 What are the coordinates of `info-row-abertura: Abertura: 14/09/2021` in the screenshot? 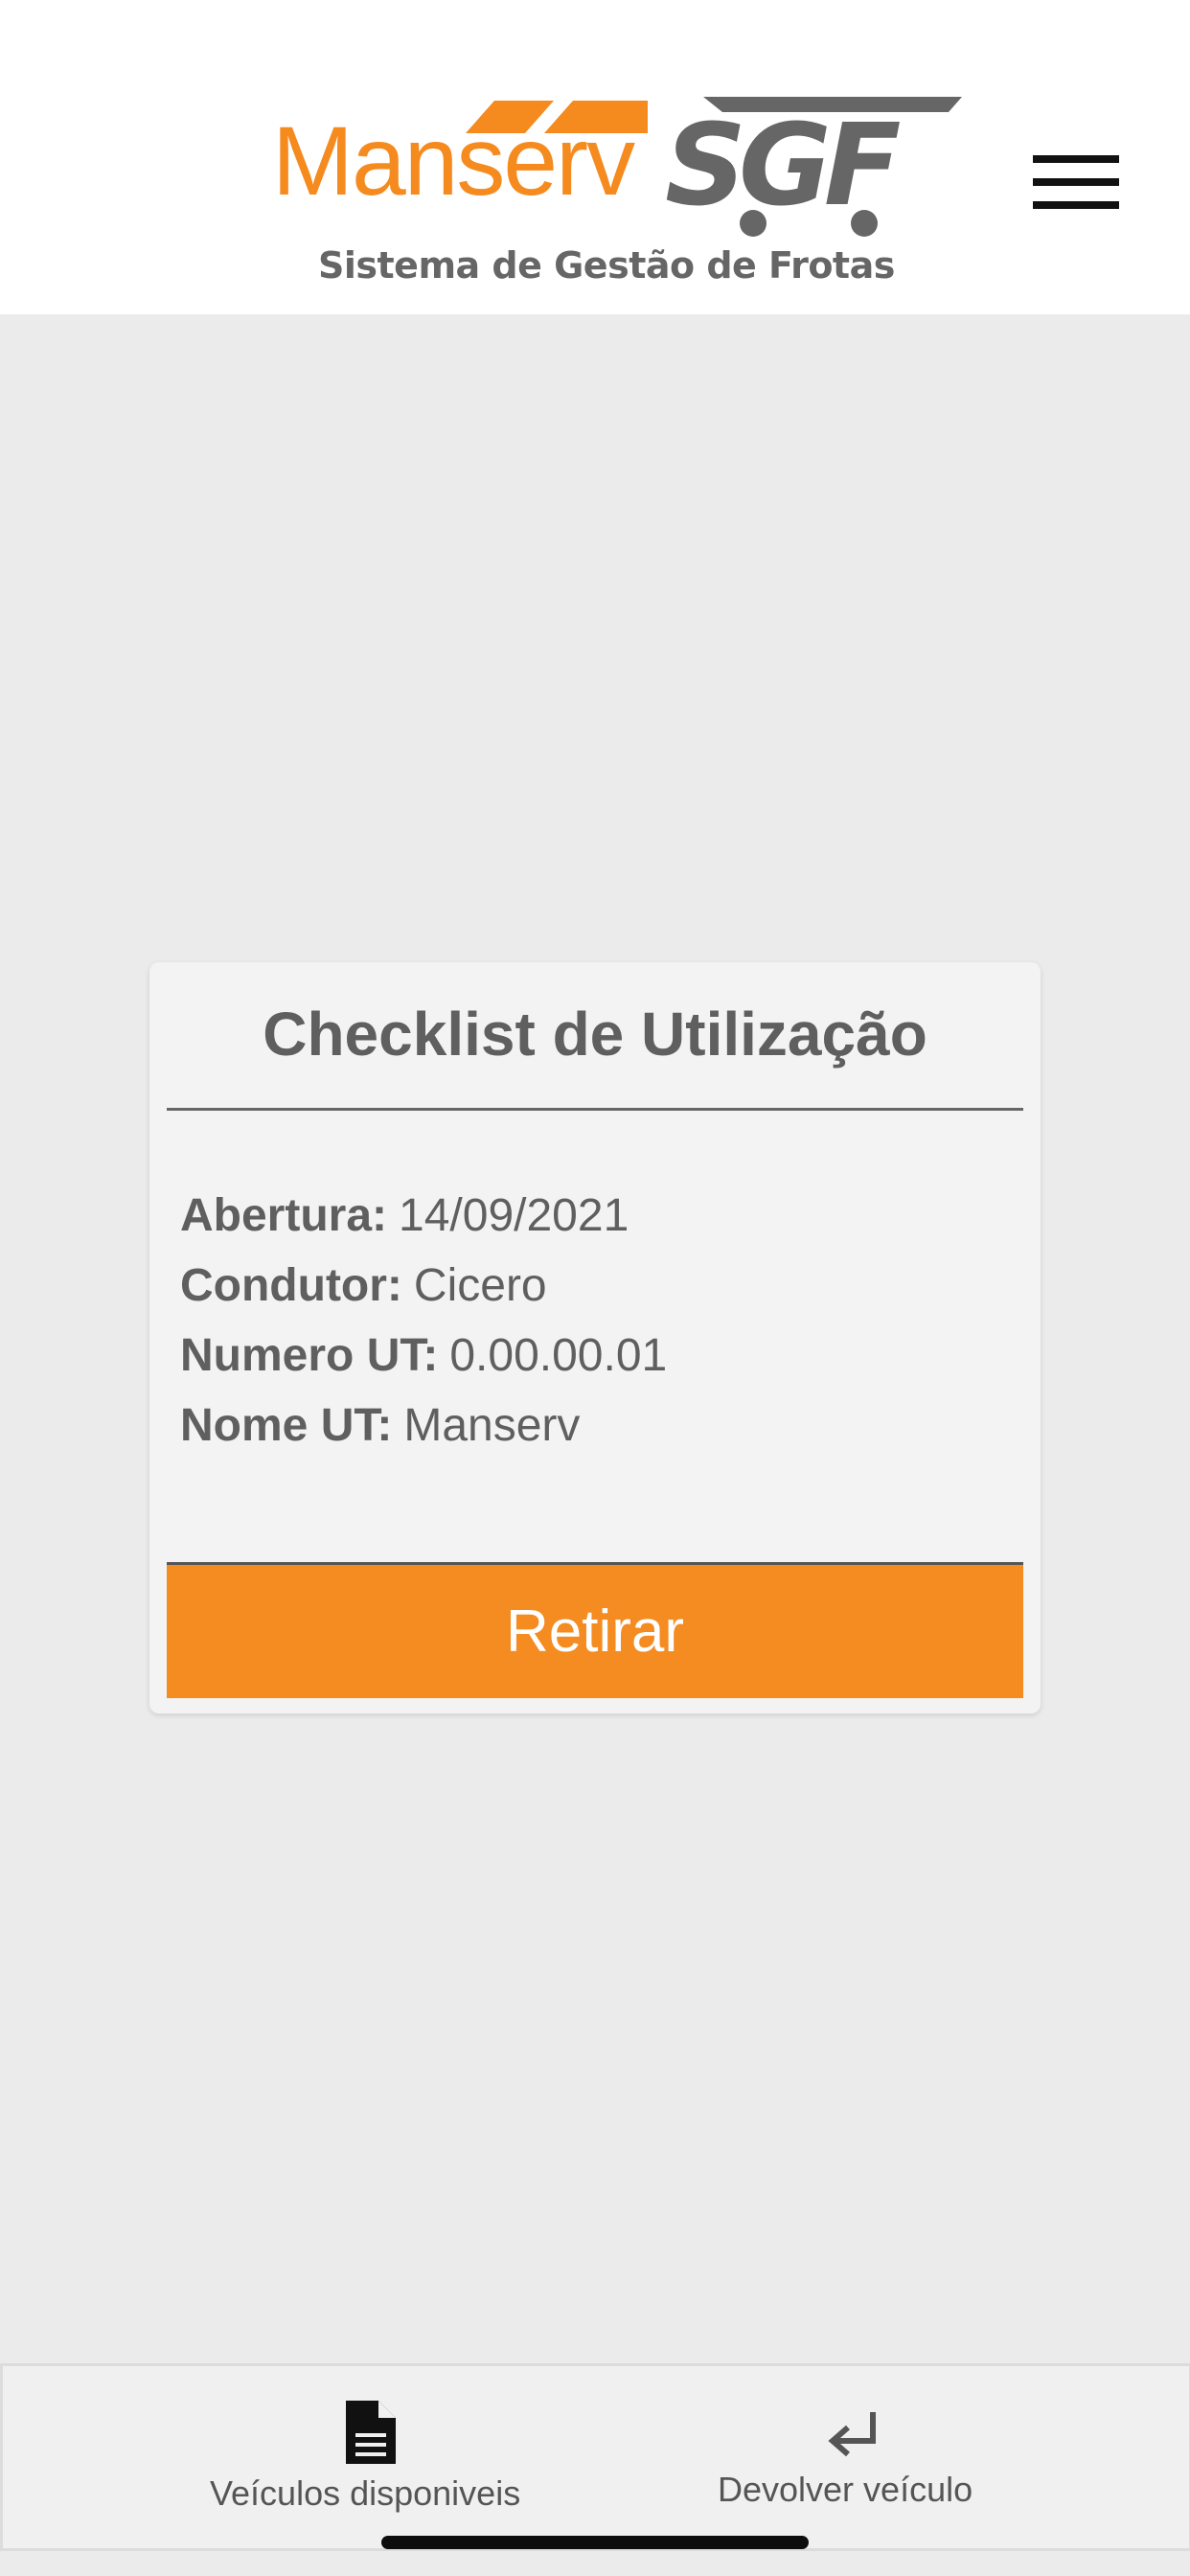 It's located at (424, 1216).